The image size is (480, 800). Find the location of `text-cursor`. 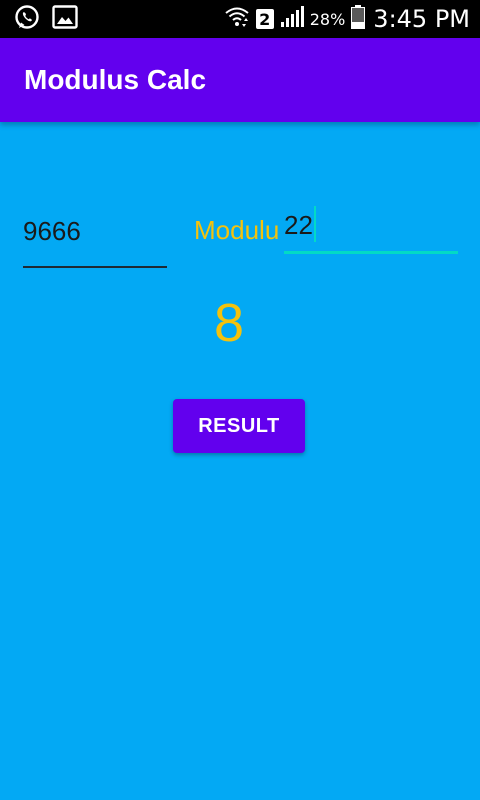

text-cursor is located at coordinates (315, 224).